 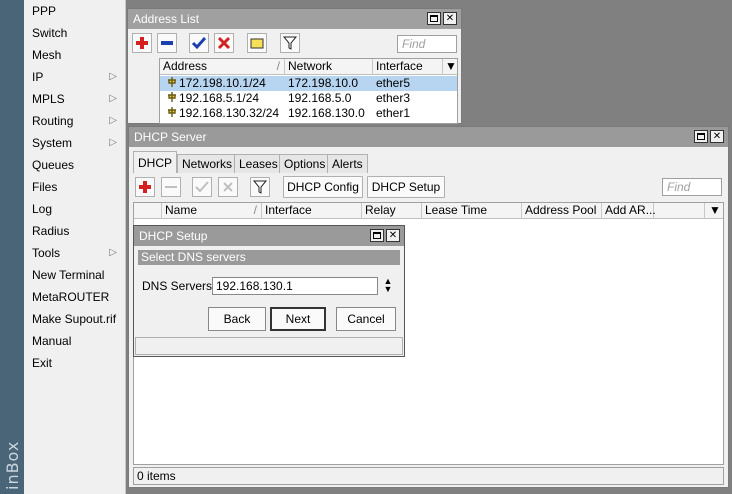 I want to click on col-address: Address /, so click(x=222, y=67).